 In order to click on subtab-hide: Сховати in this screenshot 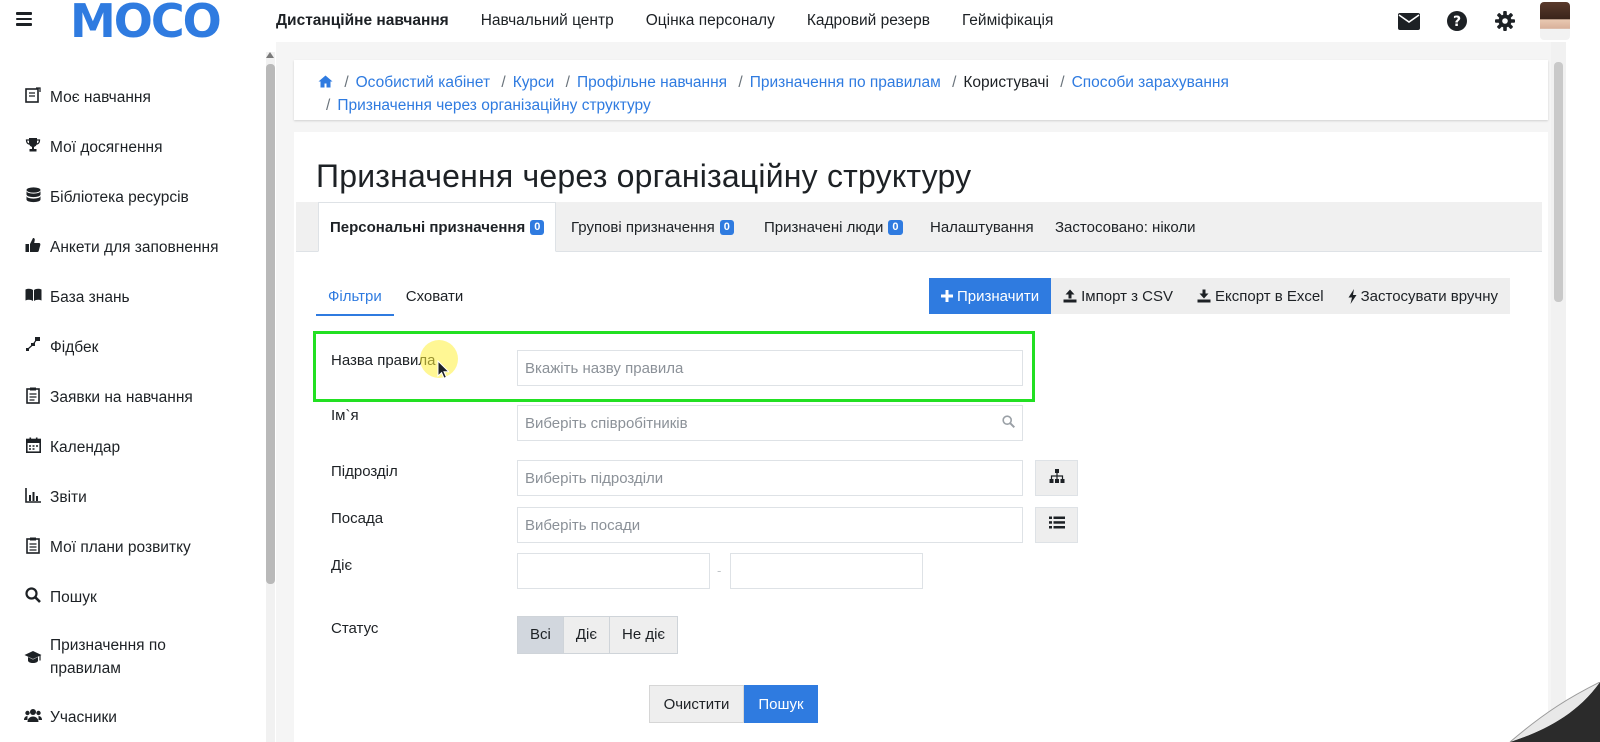, I will do `click(435, 297)`.